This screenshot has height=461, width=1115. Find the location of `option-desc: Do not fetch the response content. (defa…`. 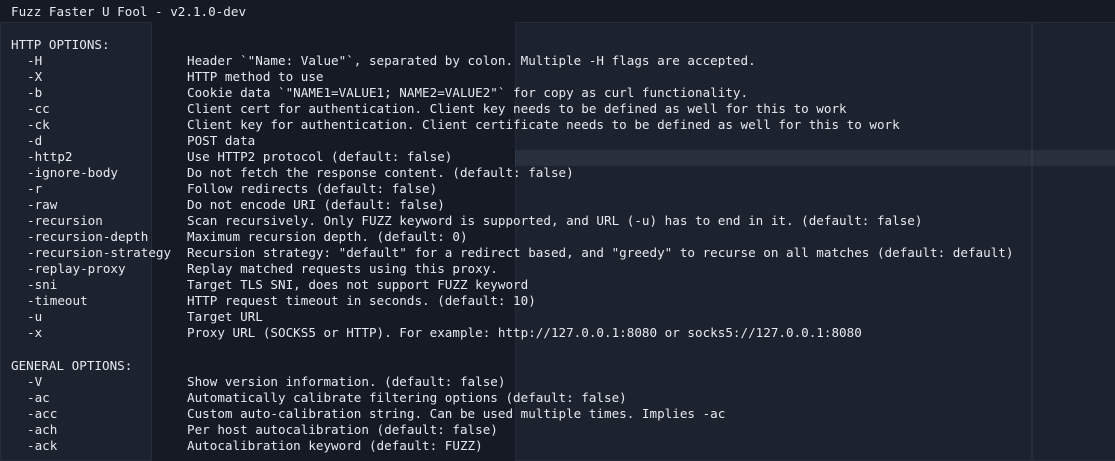

option-desc: Do not fetch the response content. (defa… is located at coordinates (380, 172).